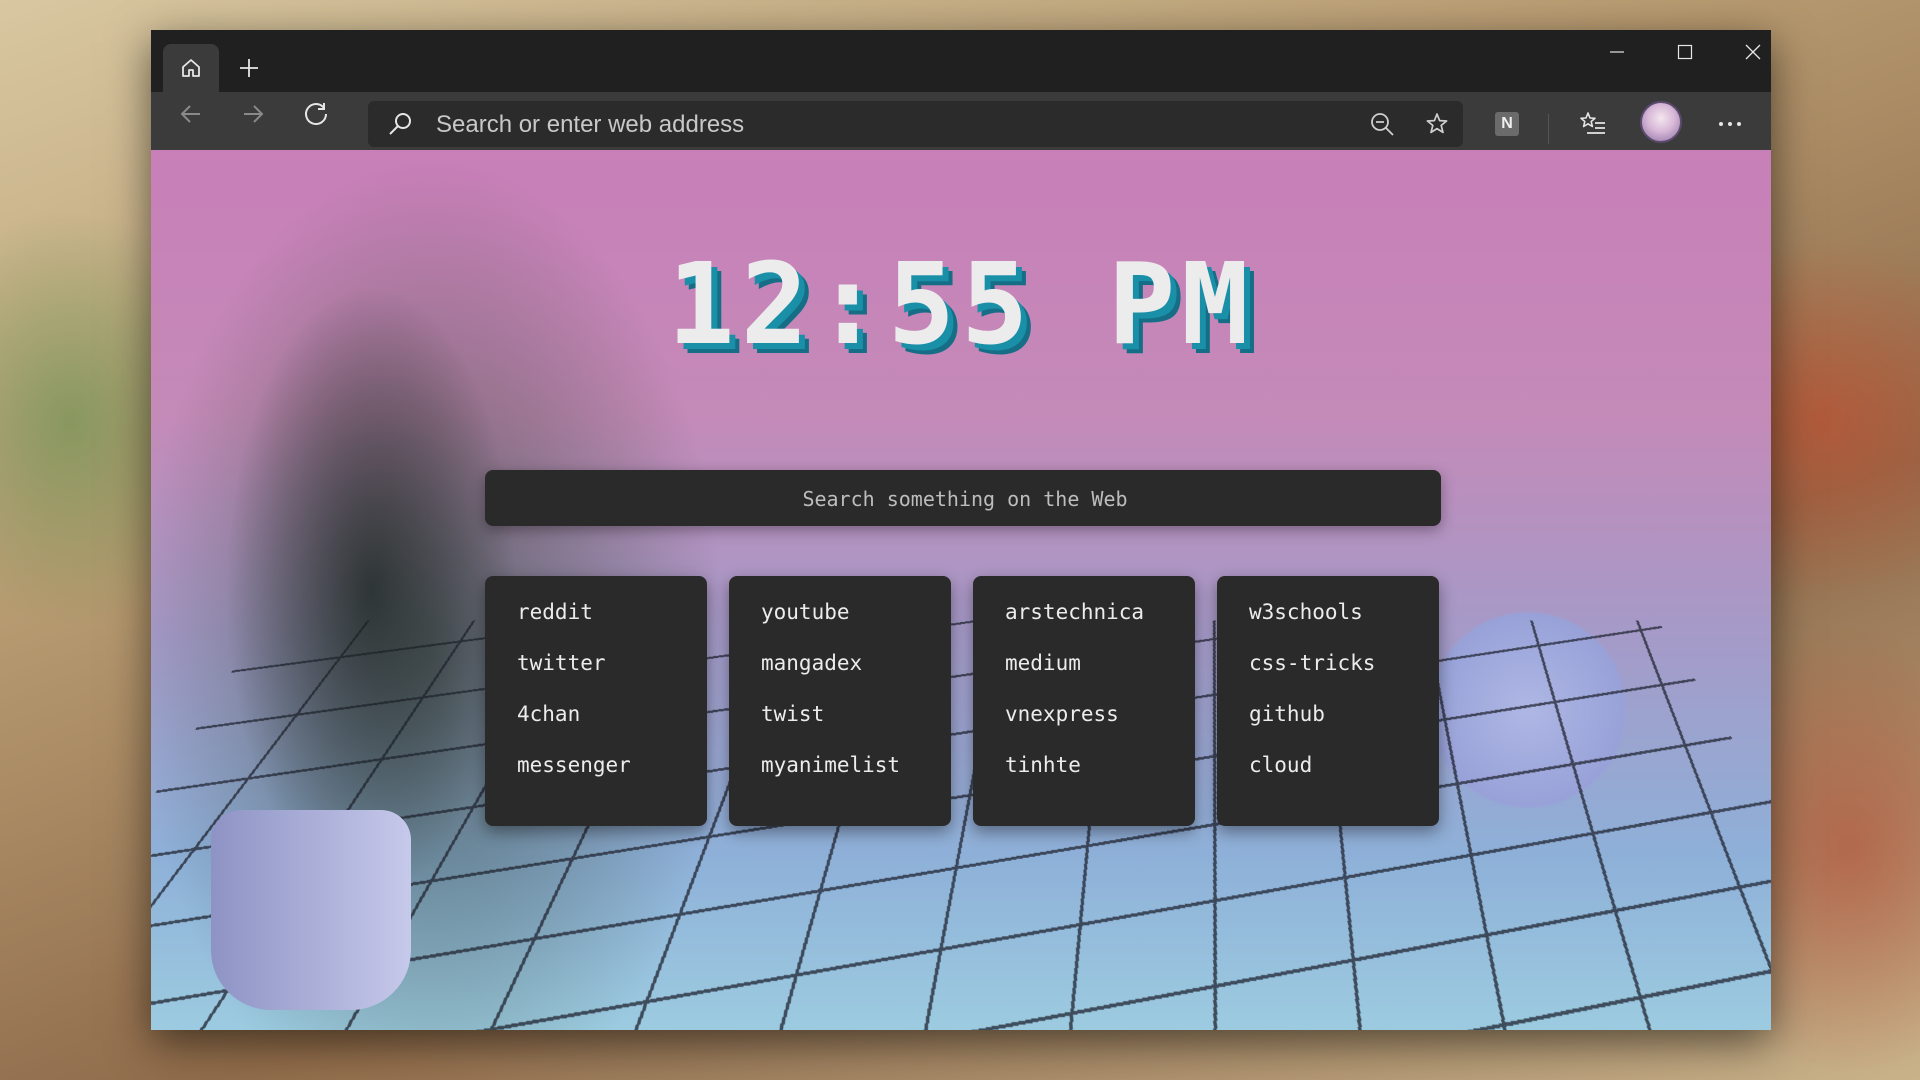 This screenshot has height=1080, width=1920. I want to click on zoom-out-icon, so click(1382, 124).